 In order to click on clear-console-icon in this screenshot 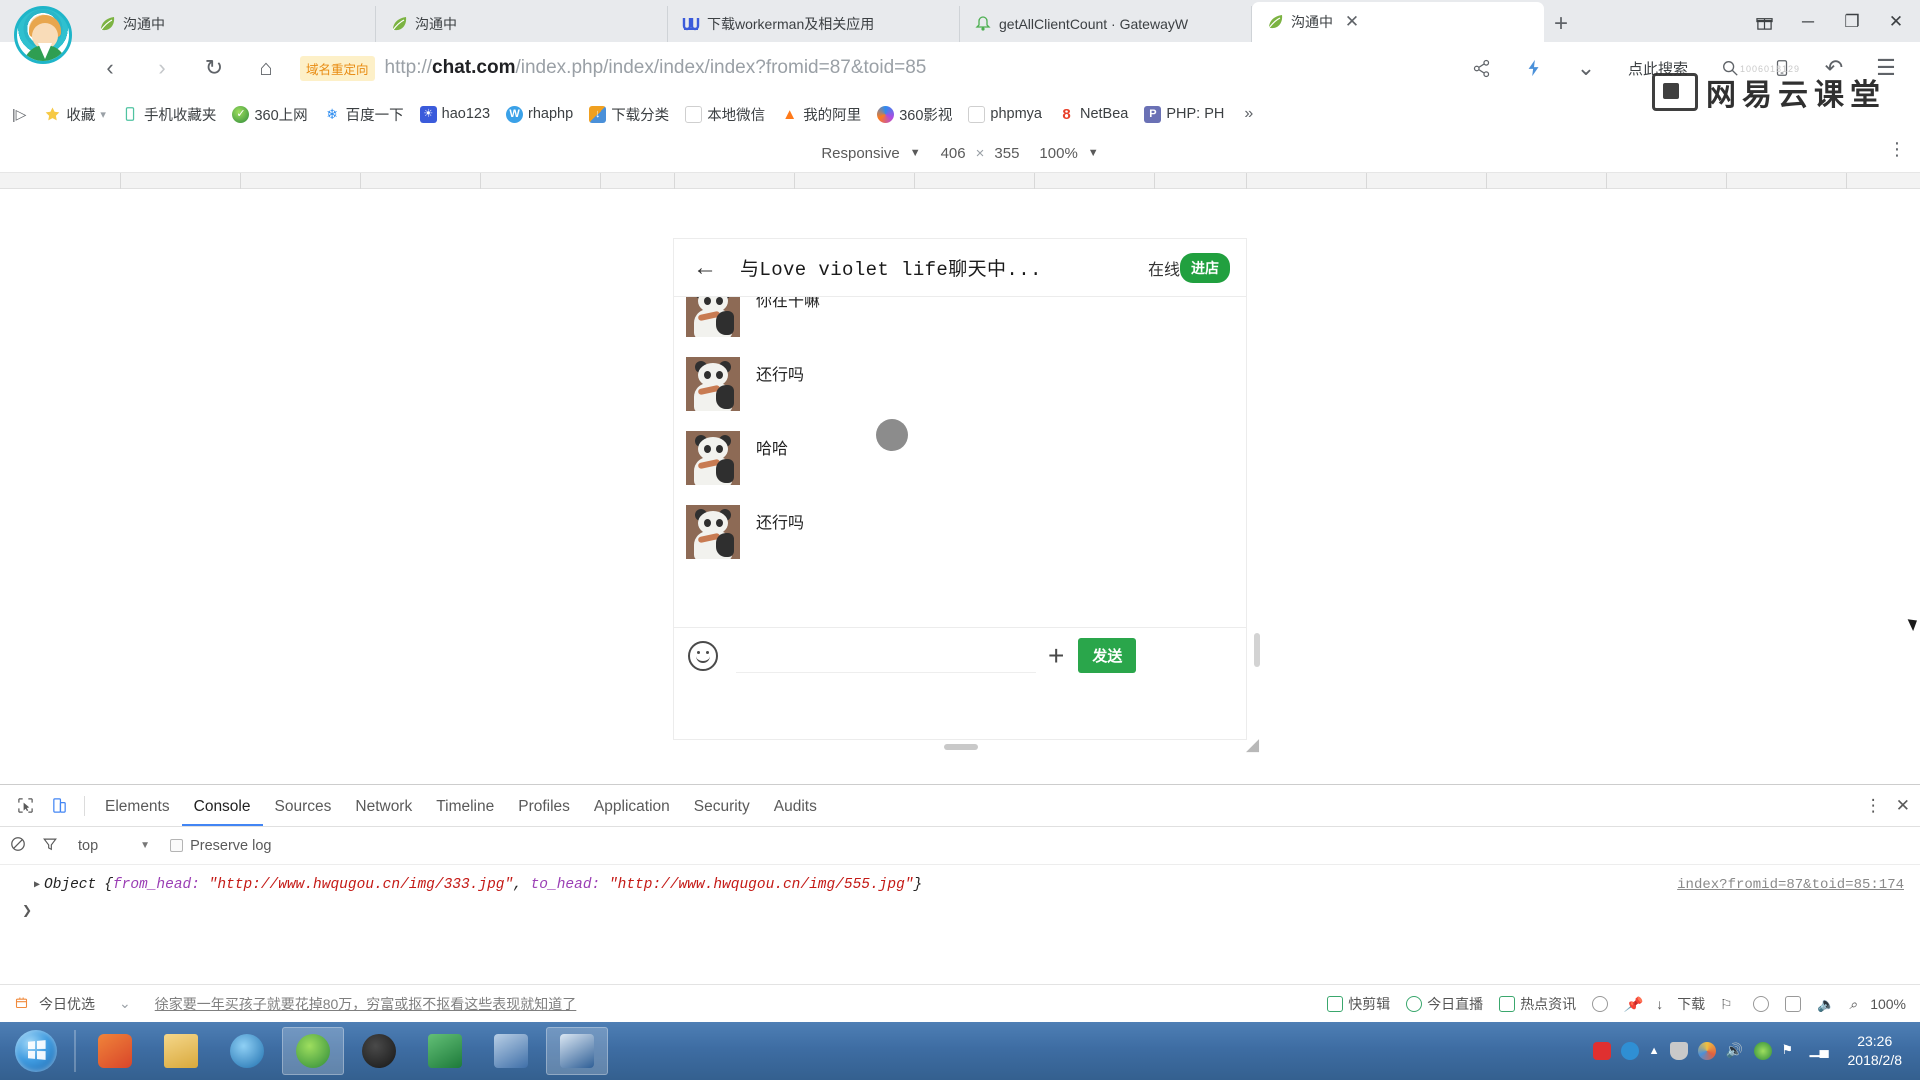, I will do `click(18, 846)`.